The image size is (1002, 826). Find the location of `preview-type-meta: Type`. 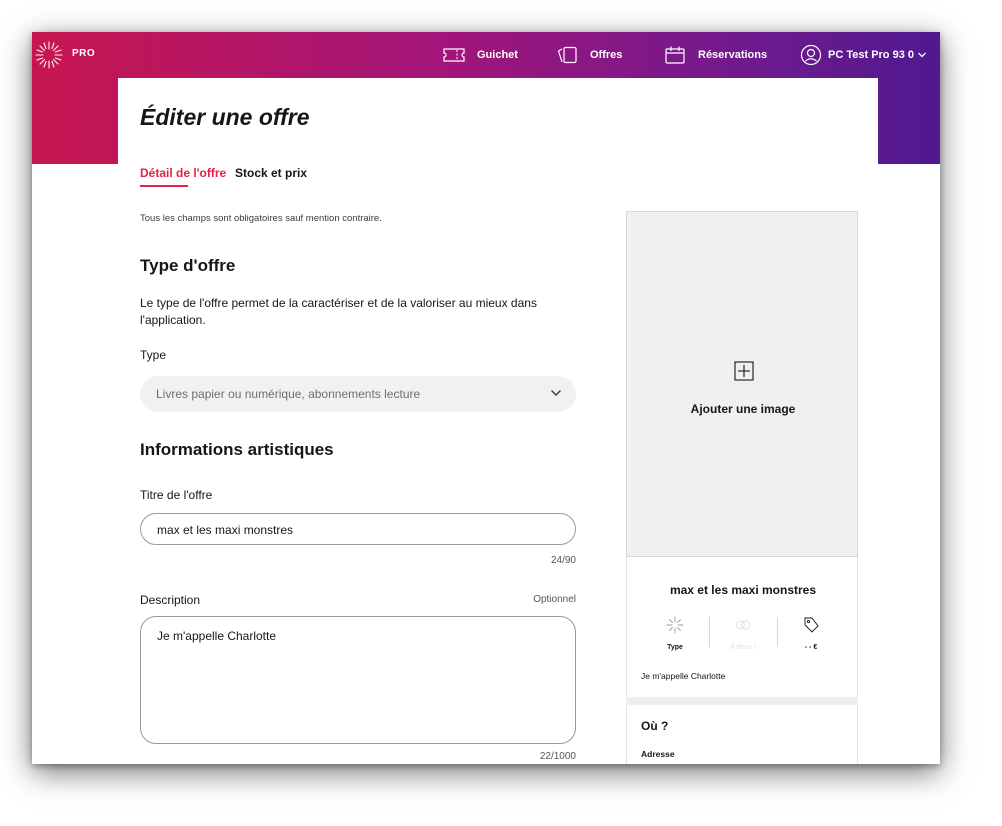

preview-type-meta: Type is located at coordinates (675, 633).